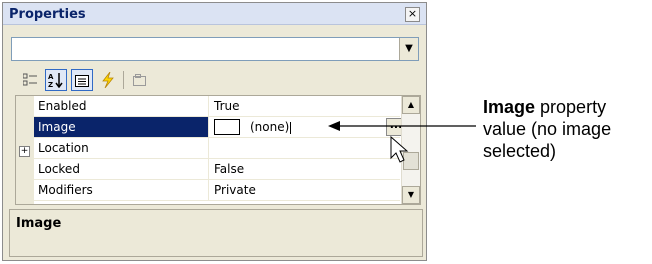 The image size is (652, 264). I want to click on callout-bold-word: Image, so click(509, 107).